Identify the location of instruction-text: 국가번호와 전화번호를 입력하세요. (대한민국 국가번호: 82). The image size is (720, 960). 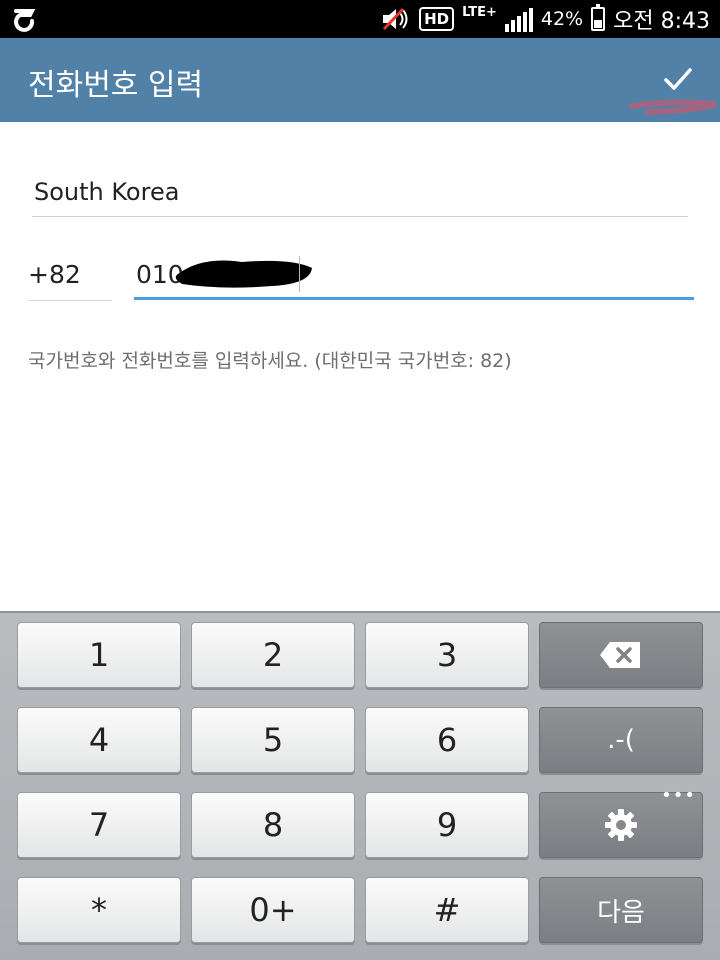
(270, 361).